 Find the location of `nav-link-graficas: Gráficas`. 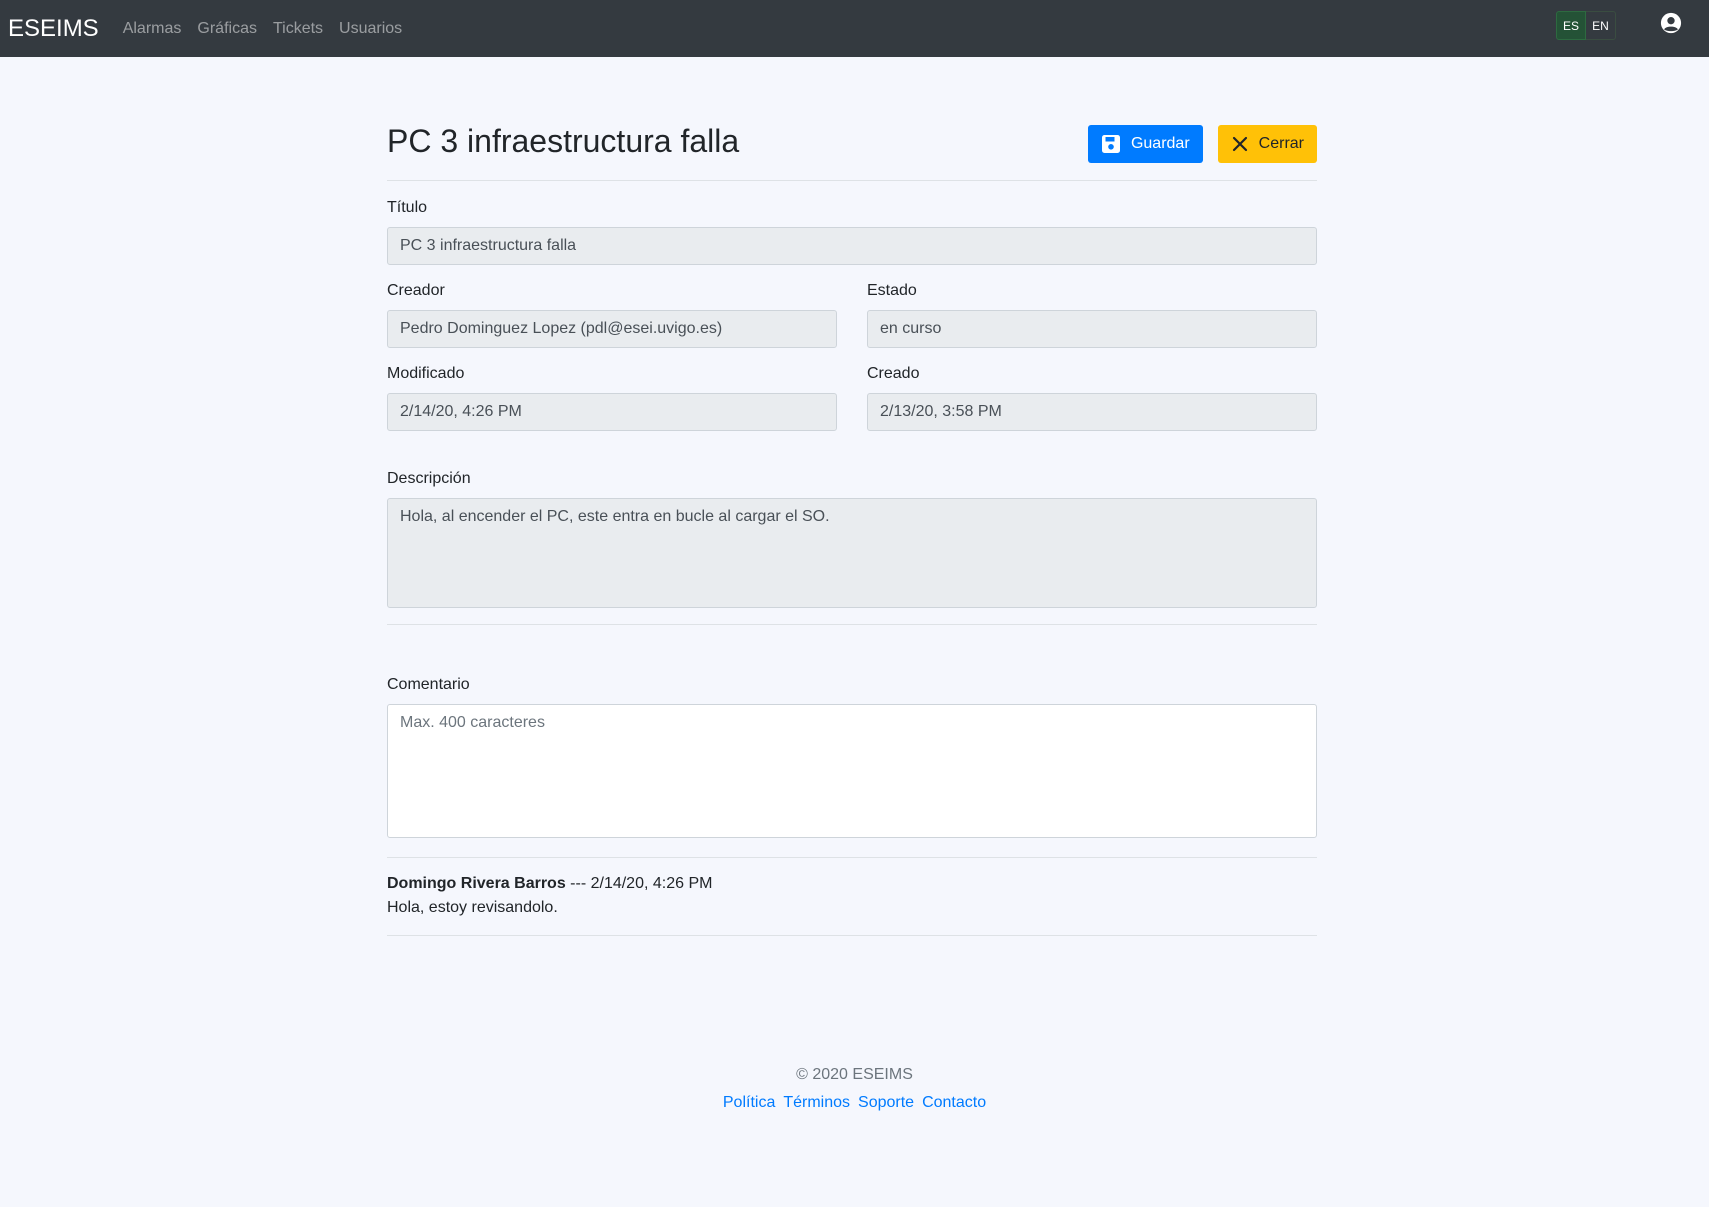

nav-link-graficas: Gráficas is located at coordinates (227, 29).